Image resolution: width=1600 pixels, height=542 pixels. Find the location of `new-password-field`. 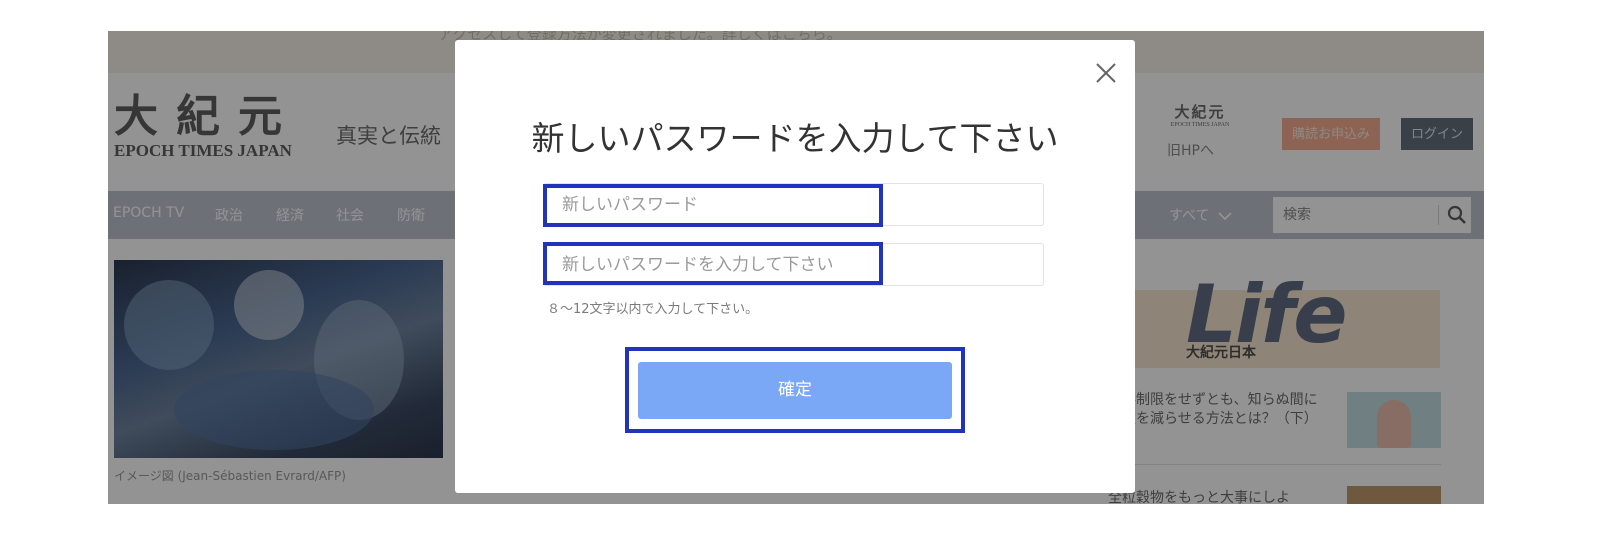

new-password-field is located at coordinates (793, 204).